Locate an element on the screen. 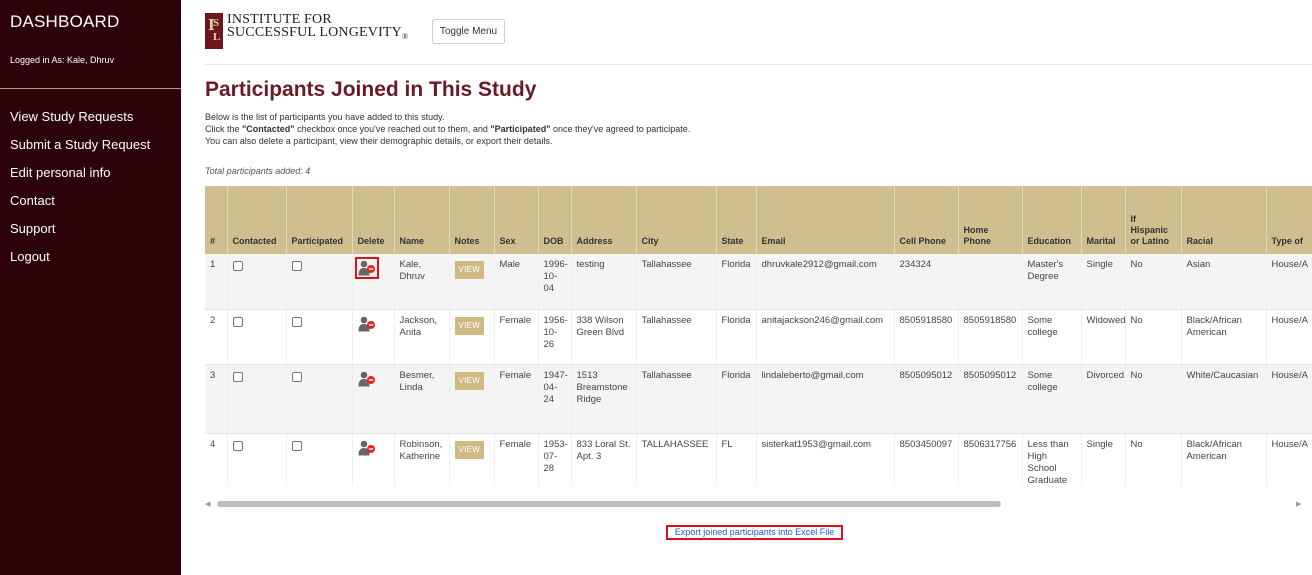 This screenshot has width=1312, height=575. col-header-contacted: Contacted is located at coordinates (257, 220).